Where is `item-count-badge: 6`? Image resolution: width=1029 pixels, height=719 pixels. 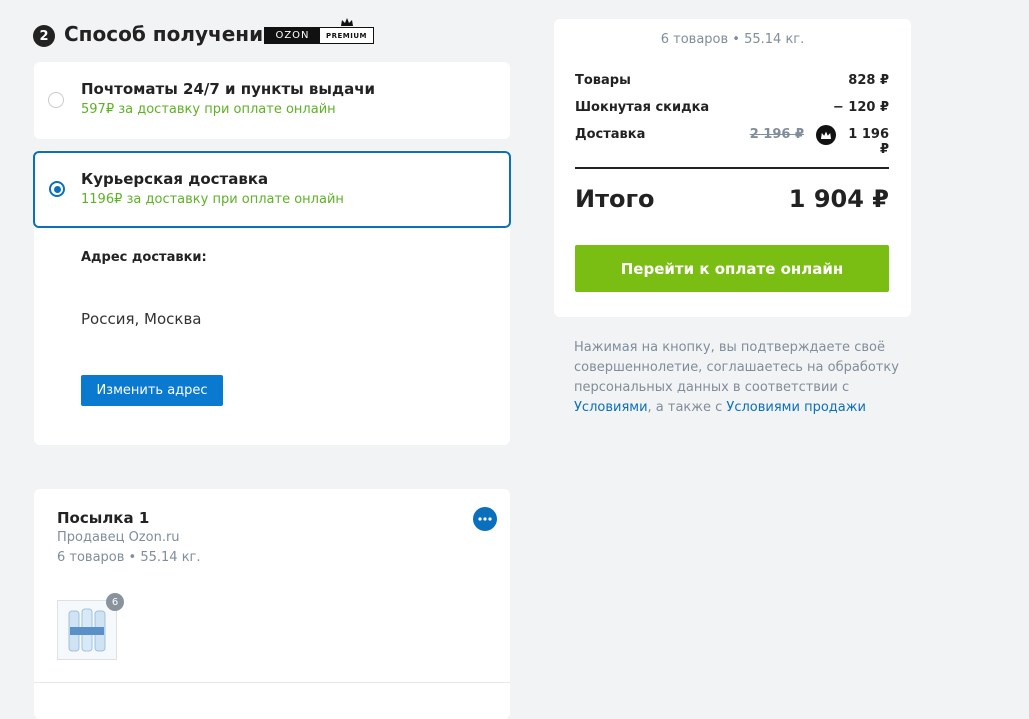 item-count-badge: 6 is located at coordinates (115, 602).